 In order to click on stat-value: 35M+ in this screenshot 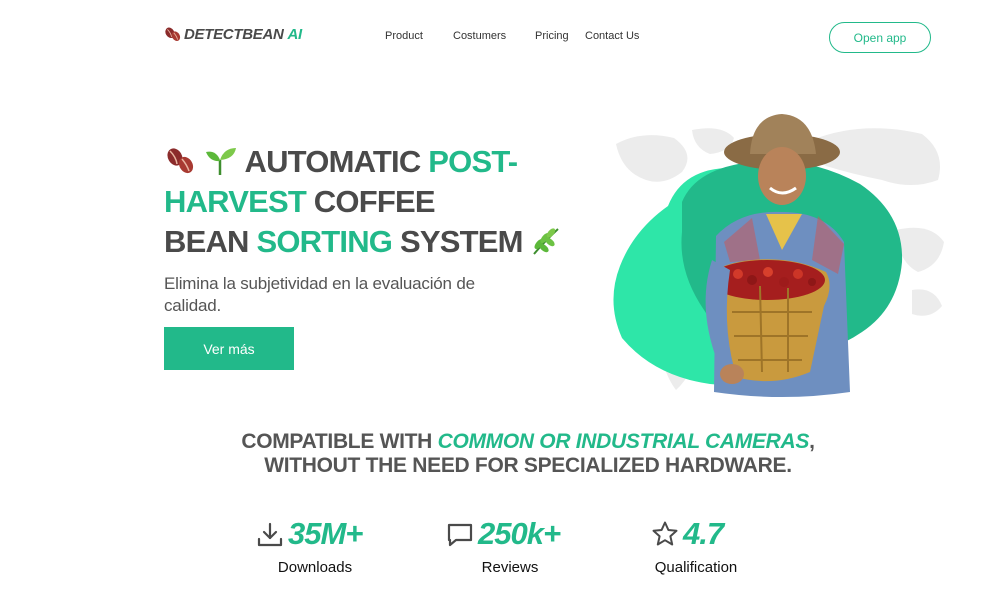, I will do `click(325, 533)`.